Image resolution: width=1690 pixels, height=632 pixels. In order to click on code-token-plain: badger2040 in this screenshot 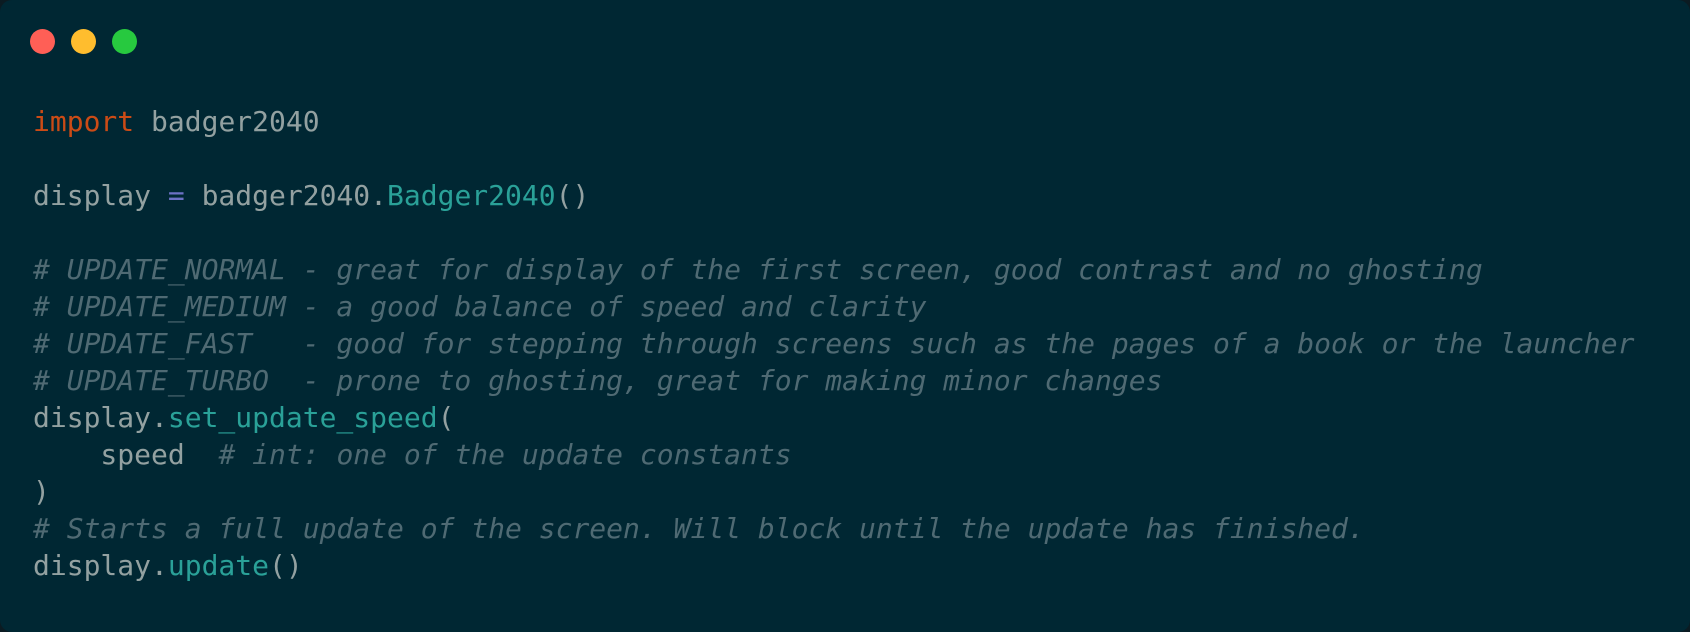, I will do `click(227, 121)`.